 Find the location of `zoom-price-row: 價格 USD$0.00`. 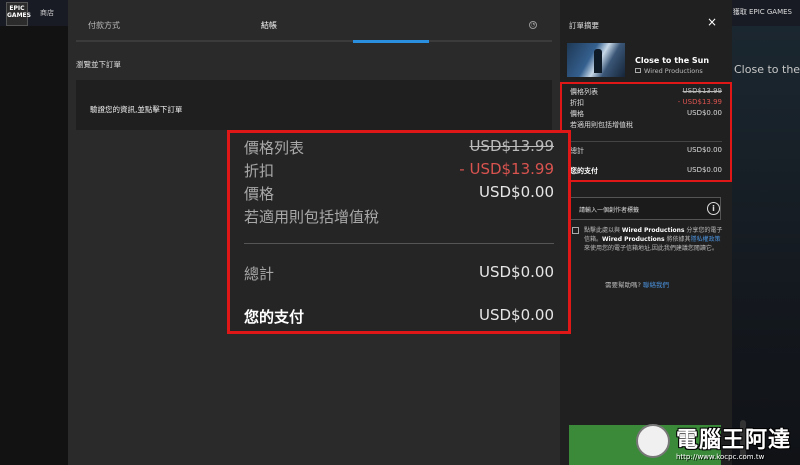

zoom-price-row: 價格 USD$0.00 is located at coordinates (399, 193).